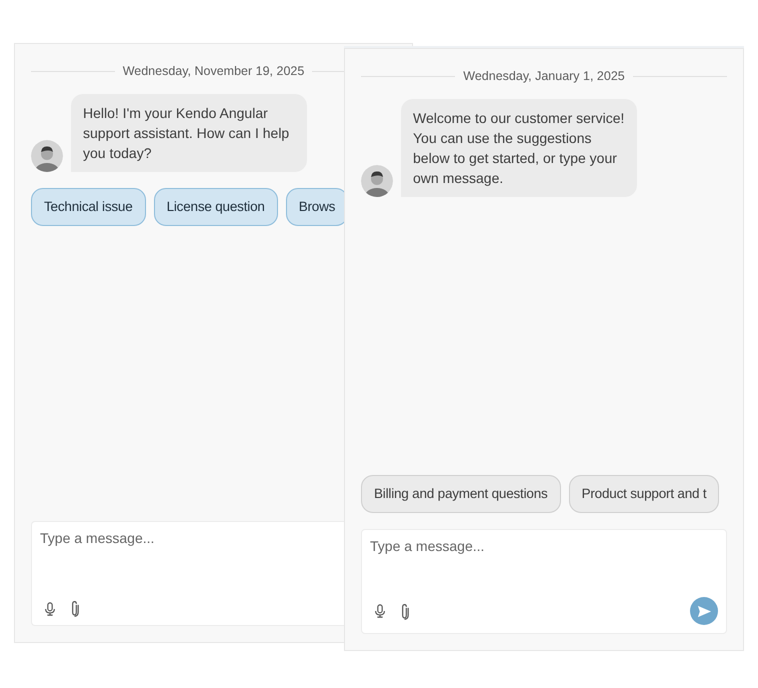 The height and width of the screenshot is (688, 758). I want to click on prompt-suggestion-chip: Product support and t, so click(644, 493).